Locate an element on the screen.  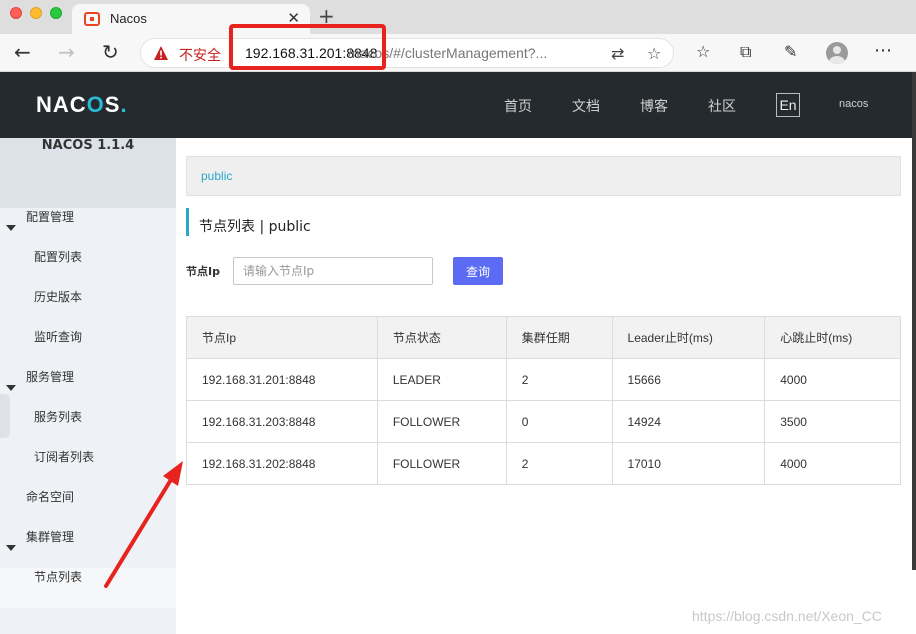
sidebar-group-service: 服务管理 is located at coordinates (88, 388).